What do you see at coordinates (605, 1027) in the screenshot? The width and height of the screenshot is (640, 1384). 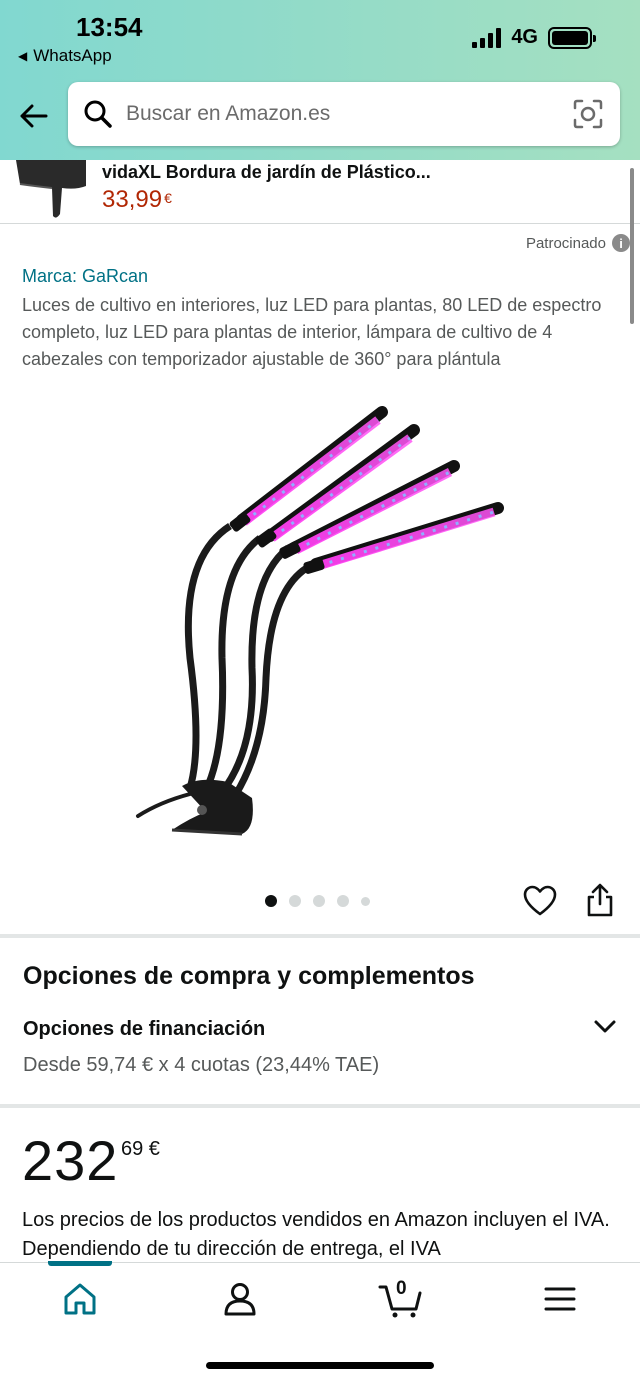 I see `chevron-down-icon` at bounding box center [605, 1027].